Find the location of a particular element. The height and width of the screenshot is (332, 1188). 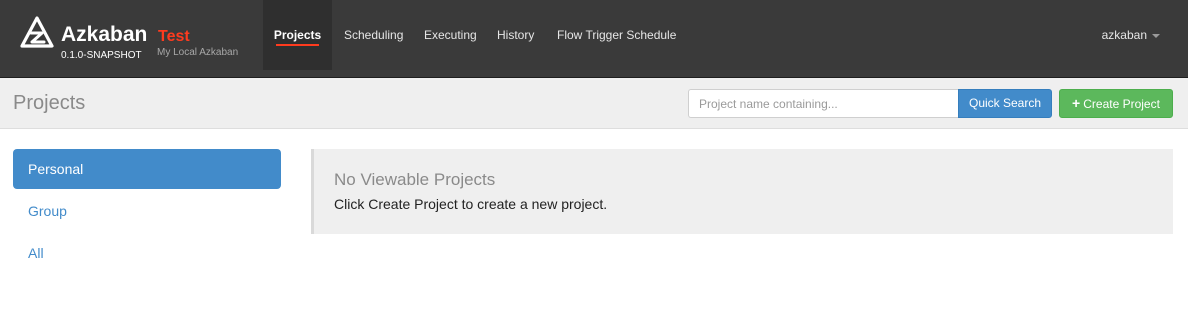

page-title: Projects is located at coordinates (49, 103).